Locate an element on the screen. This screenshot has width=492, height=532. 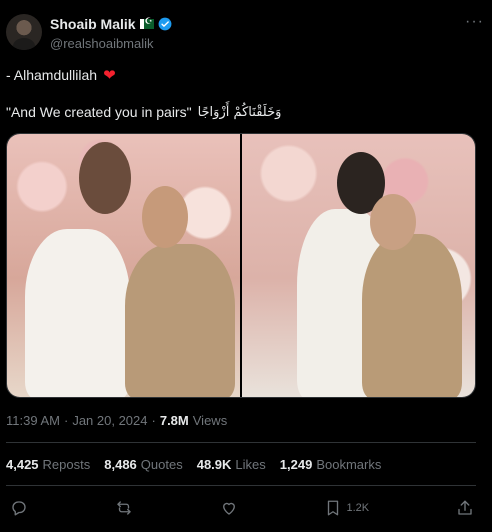
views-label: Views is located at coordinates (210, 420).